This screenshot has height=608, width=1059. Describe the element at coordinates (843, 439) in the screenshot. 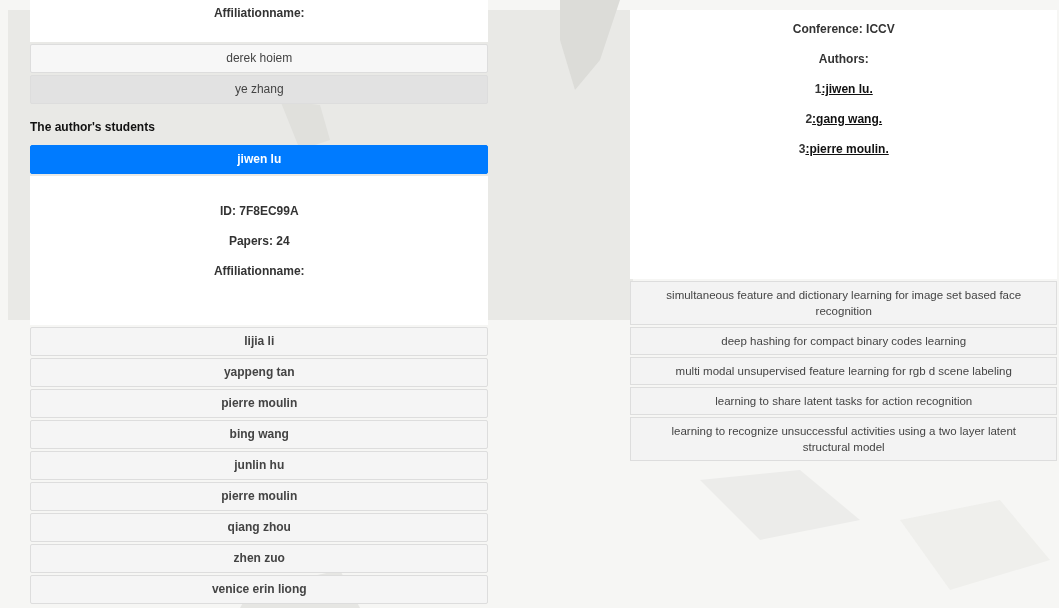

I see `paper-item: learning to recognize unsuccessful activities using a two layer latent structural model` at that location.